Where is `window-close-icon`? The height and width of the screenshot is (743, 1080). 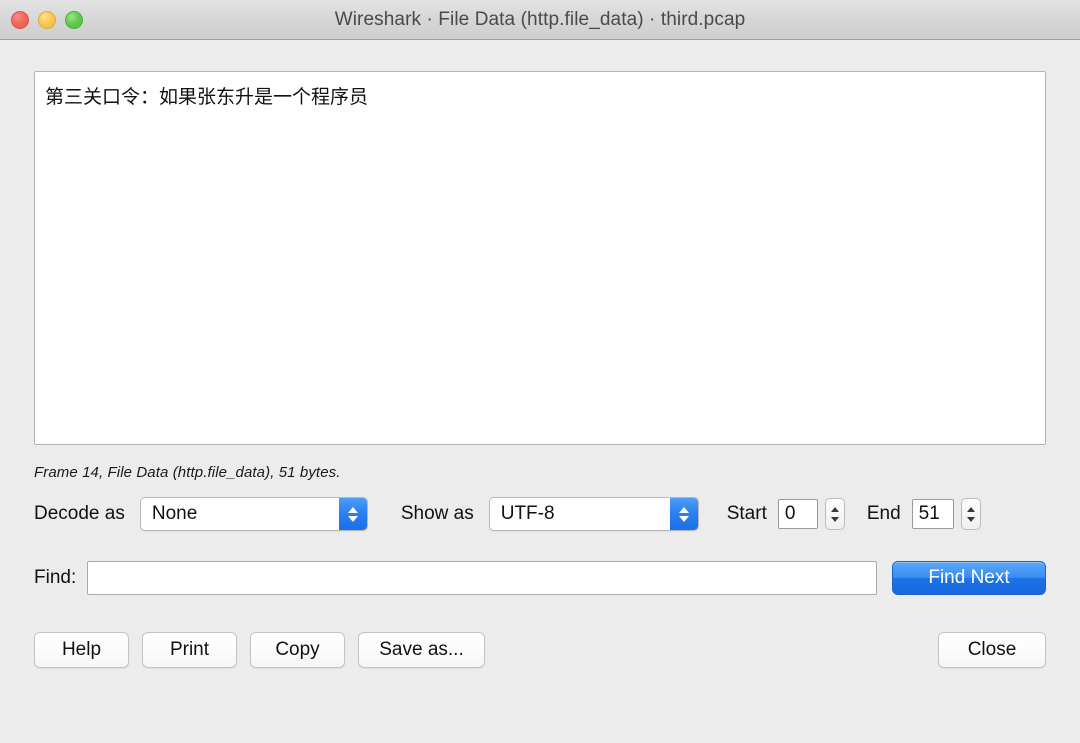 window-close-icon is located at coordinates (20, 19).